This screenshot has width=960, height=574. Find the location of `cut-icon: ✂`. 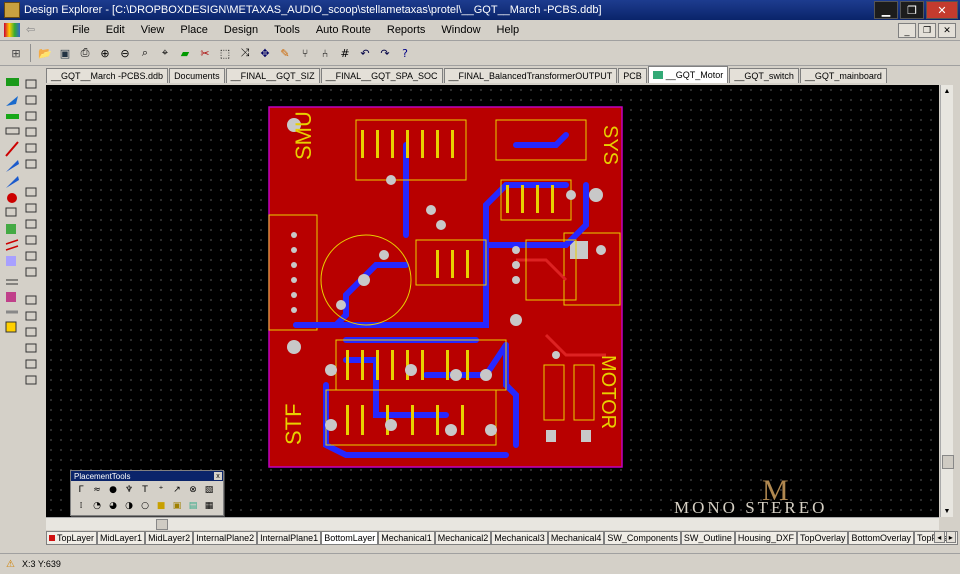

cut-icon: ✂ is located at coordinates (205, 53).